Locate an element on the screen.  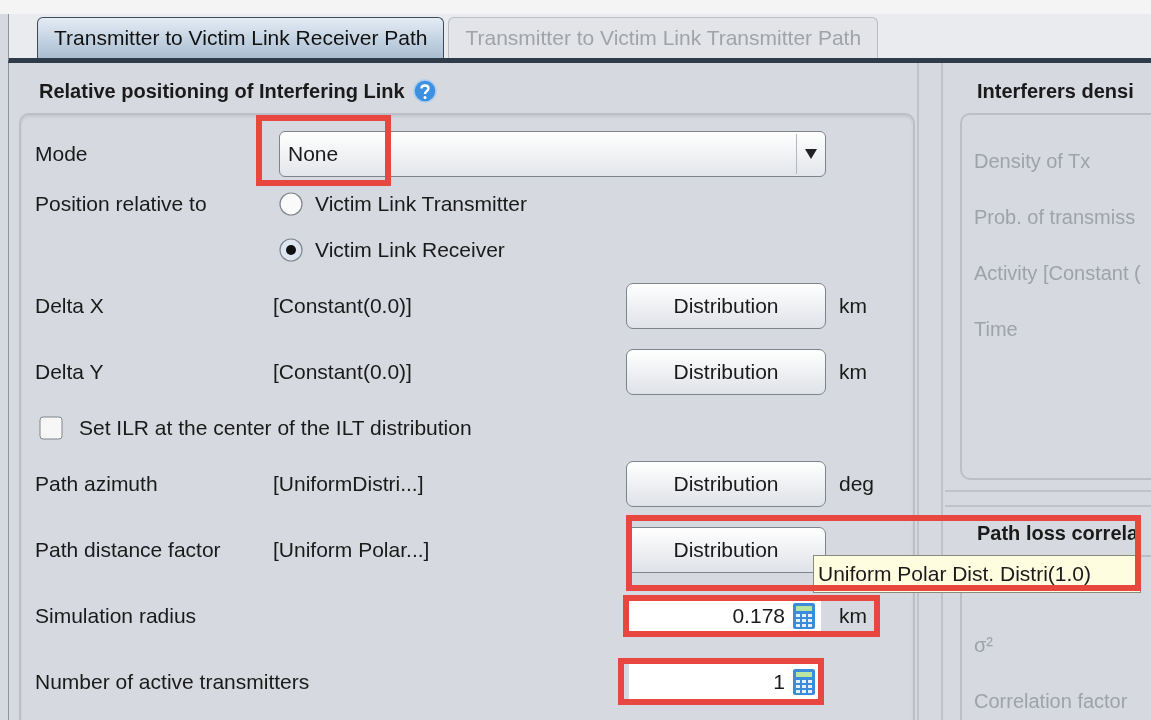
field-label: Mode is located at coordinates (61, 154).